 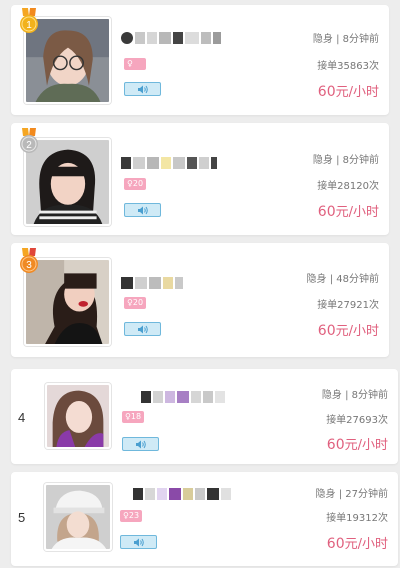 I want to click on age-badge: ♀23, so click(x=131, y=516).